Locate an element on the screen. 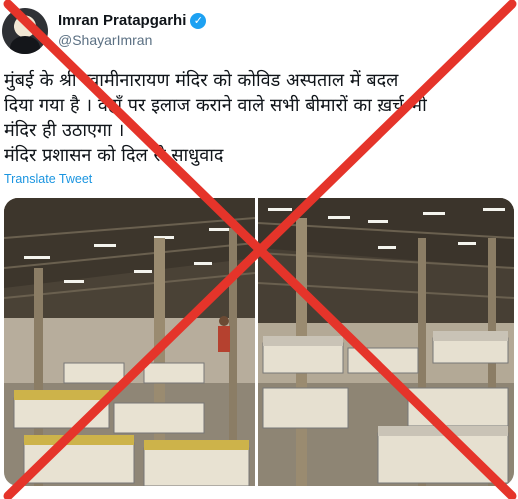 This screenshot has width=518, height=499. verified-badge-icon: ✓ is located at coordinates (198, 20).